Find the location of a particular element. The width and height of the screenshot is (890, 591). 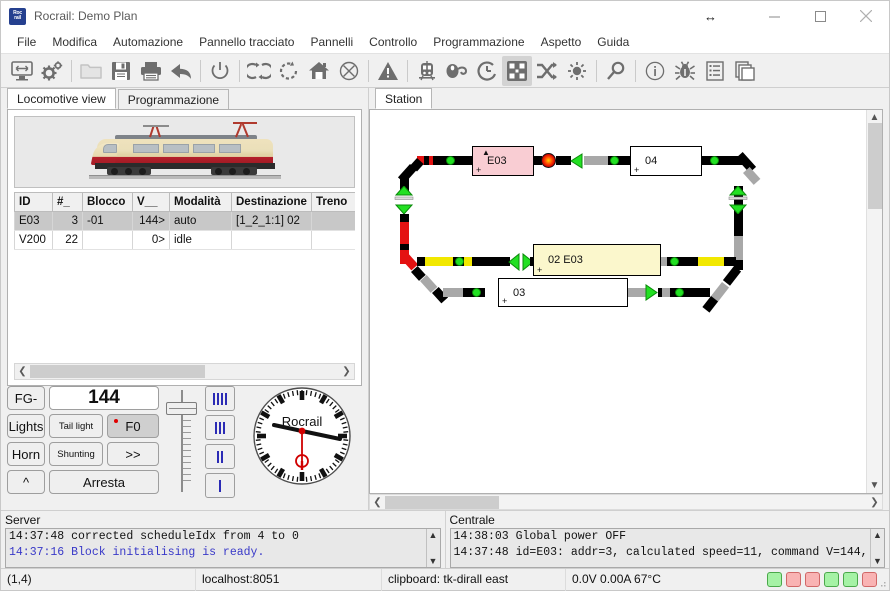

scroll-left-icon: ❮ is located at coordinates (22, 371).